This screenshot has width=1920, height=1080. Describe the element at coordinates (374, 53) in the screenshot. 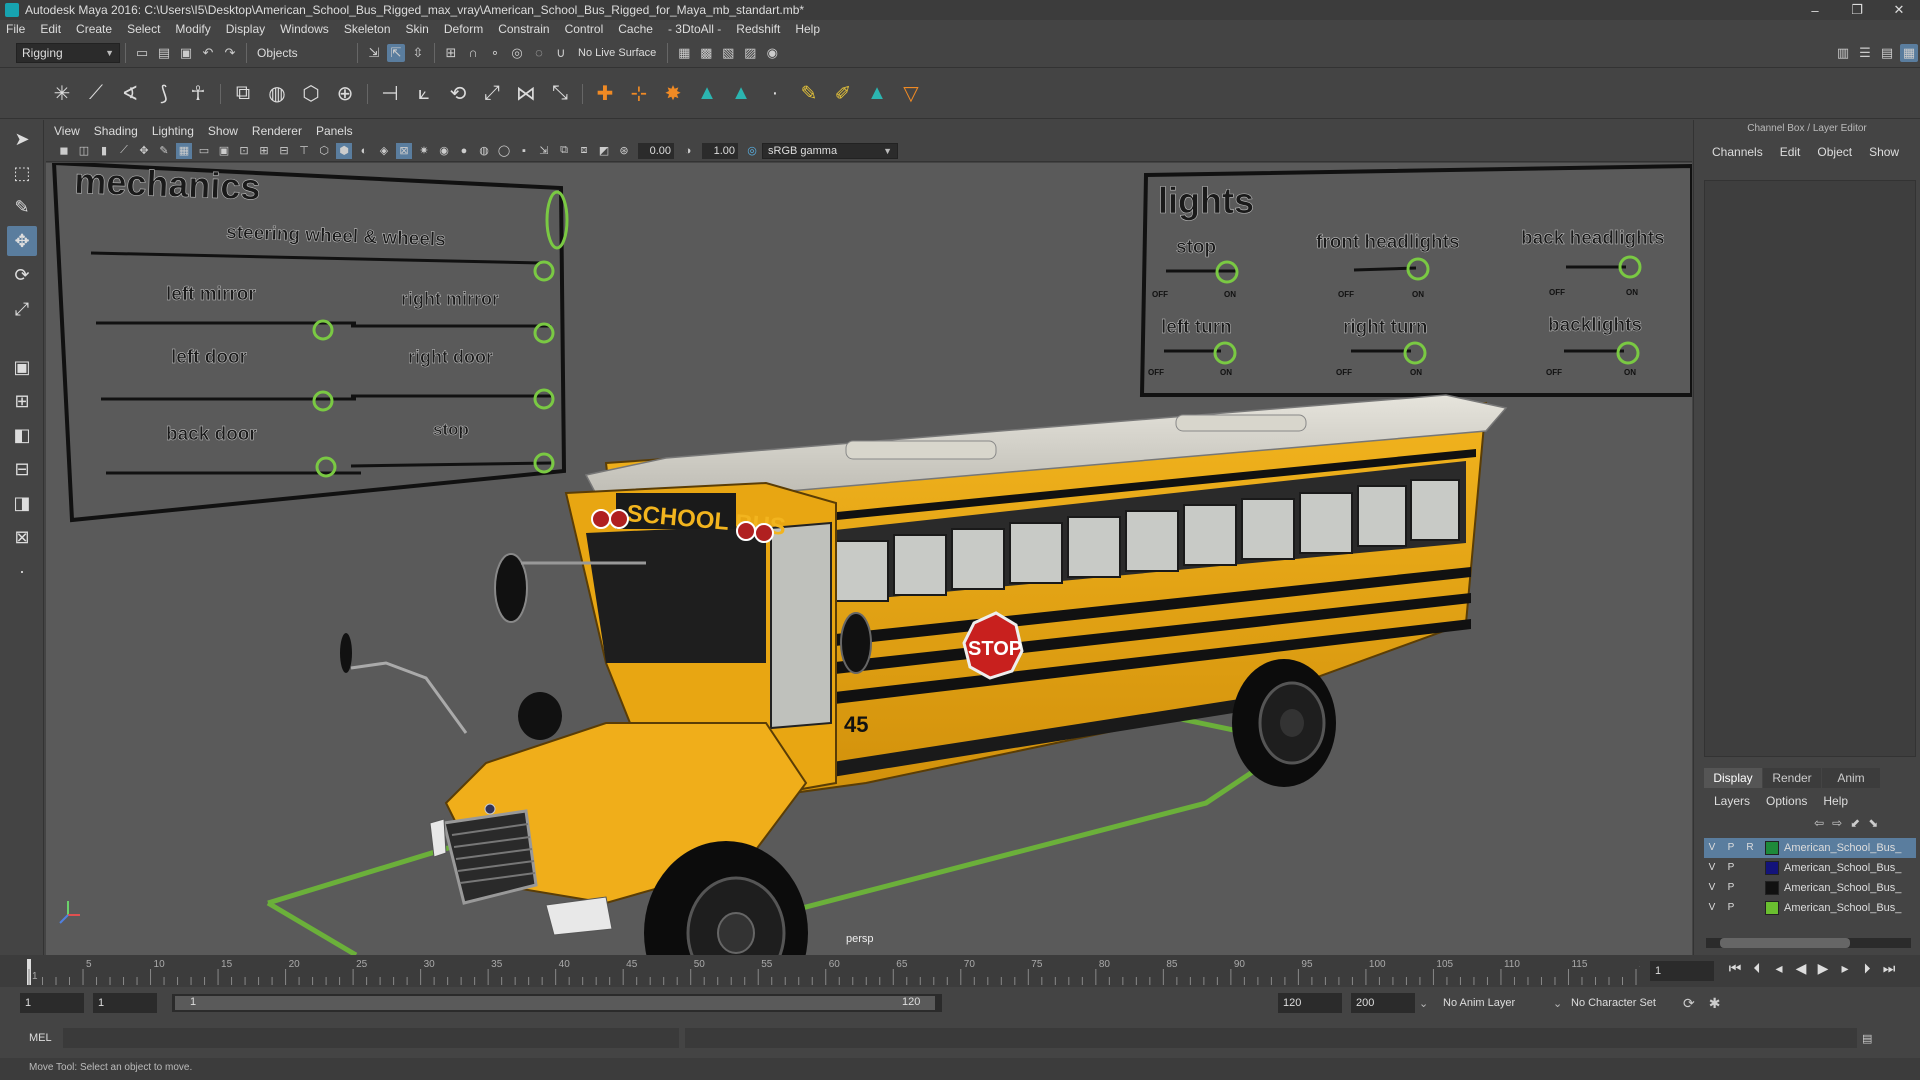

I see `select-hierarchy-icon: ⇲` at that location.